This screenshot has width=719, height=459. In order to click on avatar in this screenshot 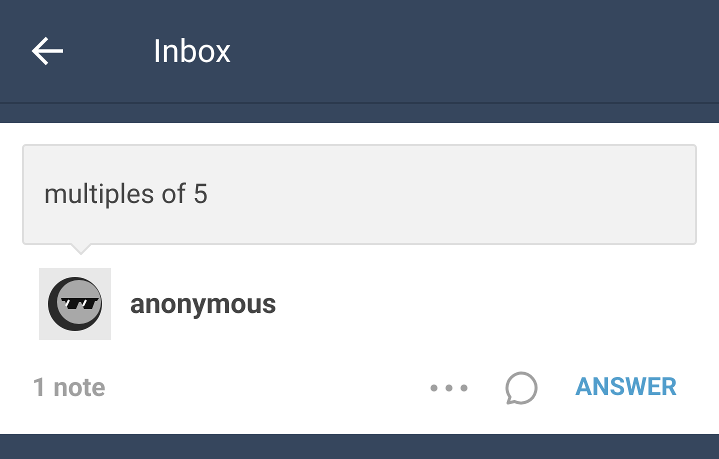, I will do `click(75, 304)`.